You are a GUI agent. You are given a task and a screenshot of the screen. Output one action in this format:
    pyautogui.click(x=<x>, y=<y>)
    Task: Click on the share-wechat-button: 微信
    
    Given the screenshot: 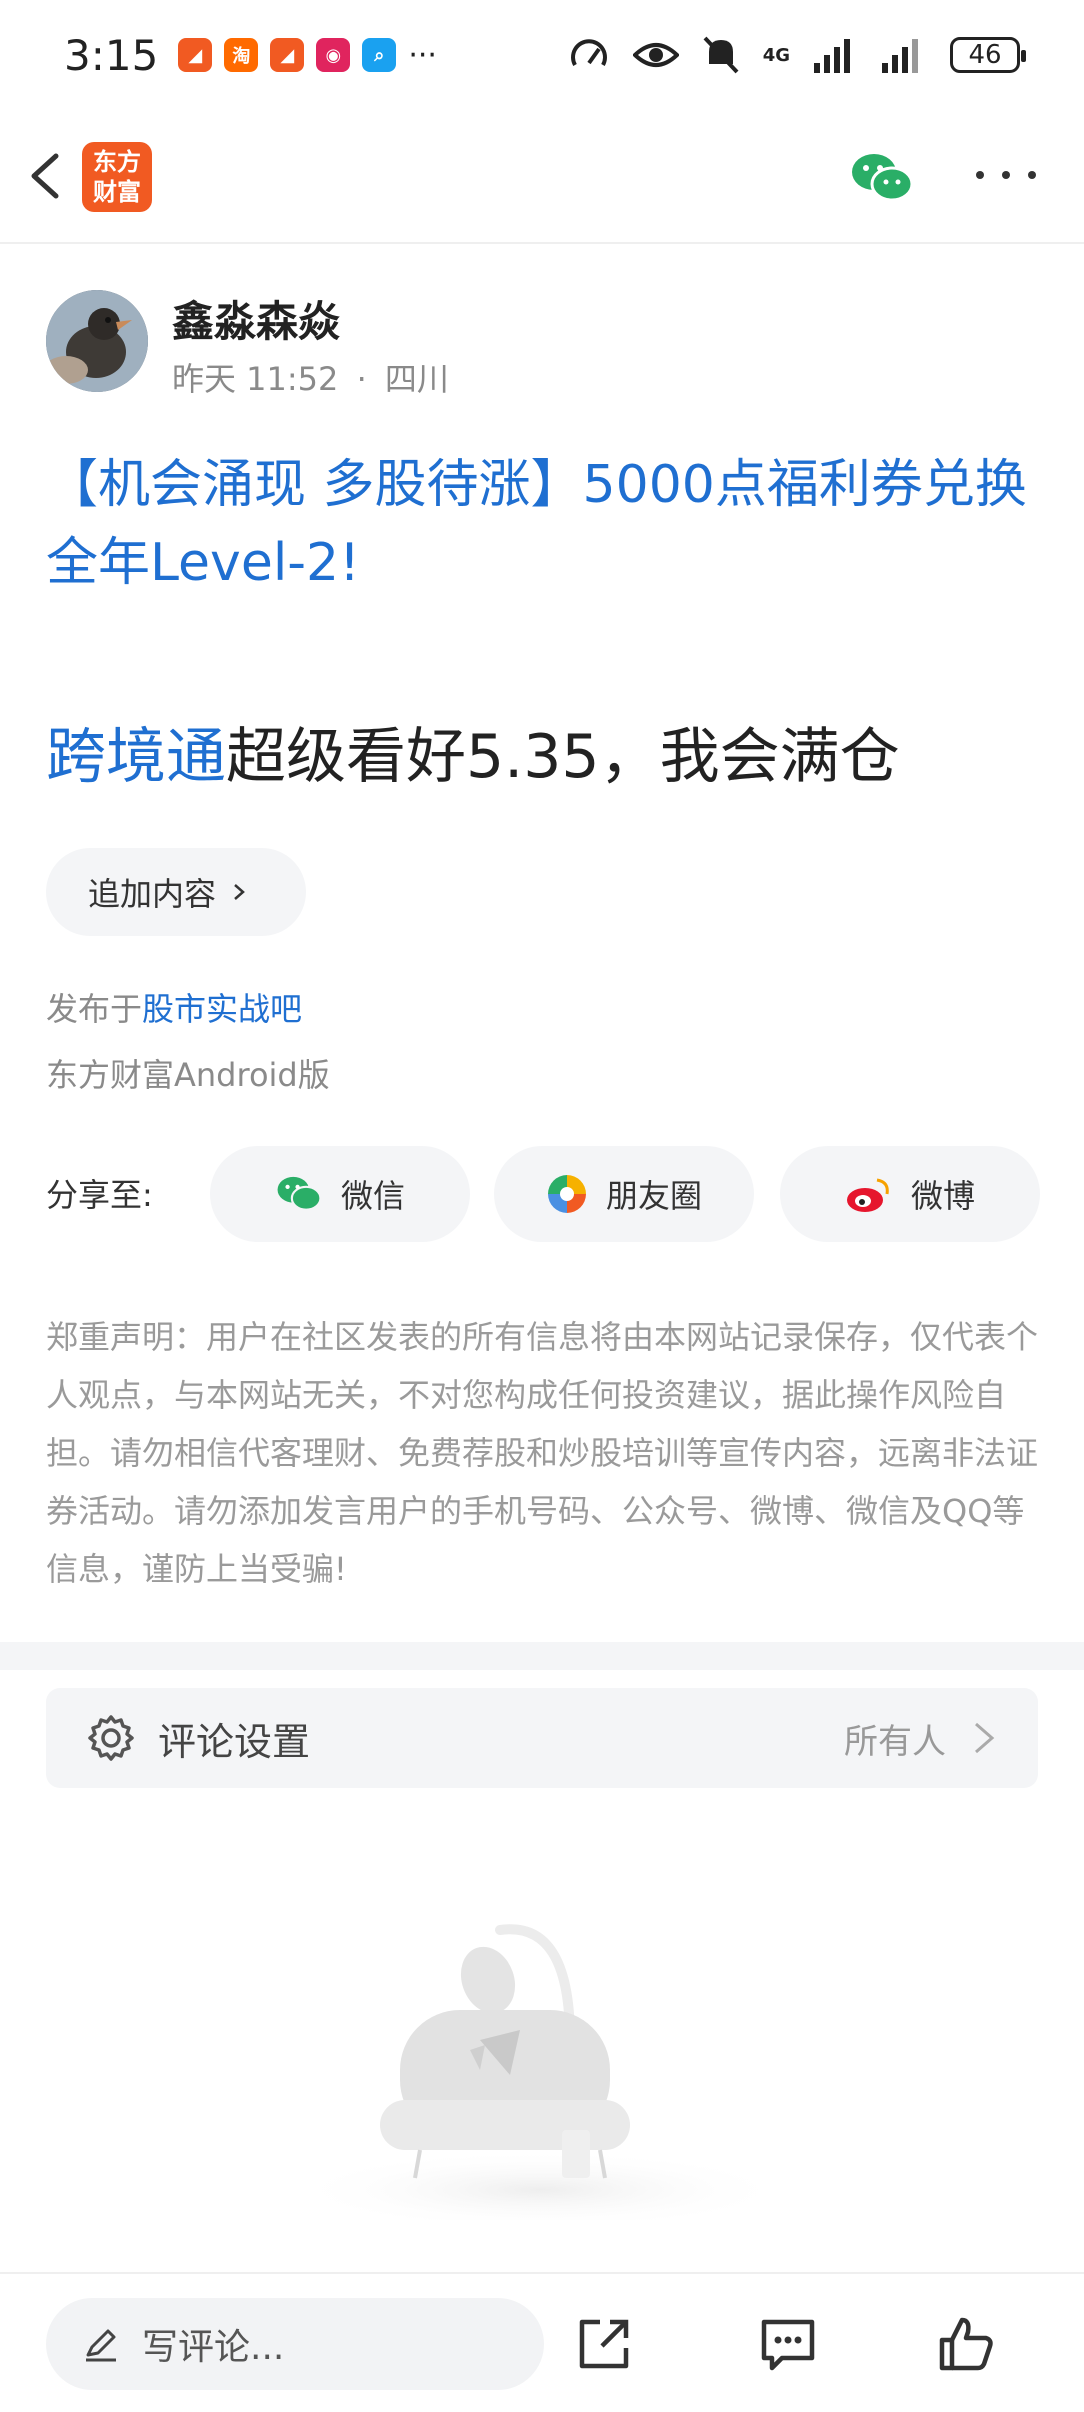 What is the action you would take?
    pyautogui.click(x=340, y=1194)
    